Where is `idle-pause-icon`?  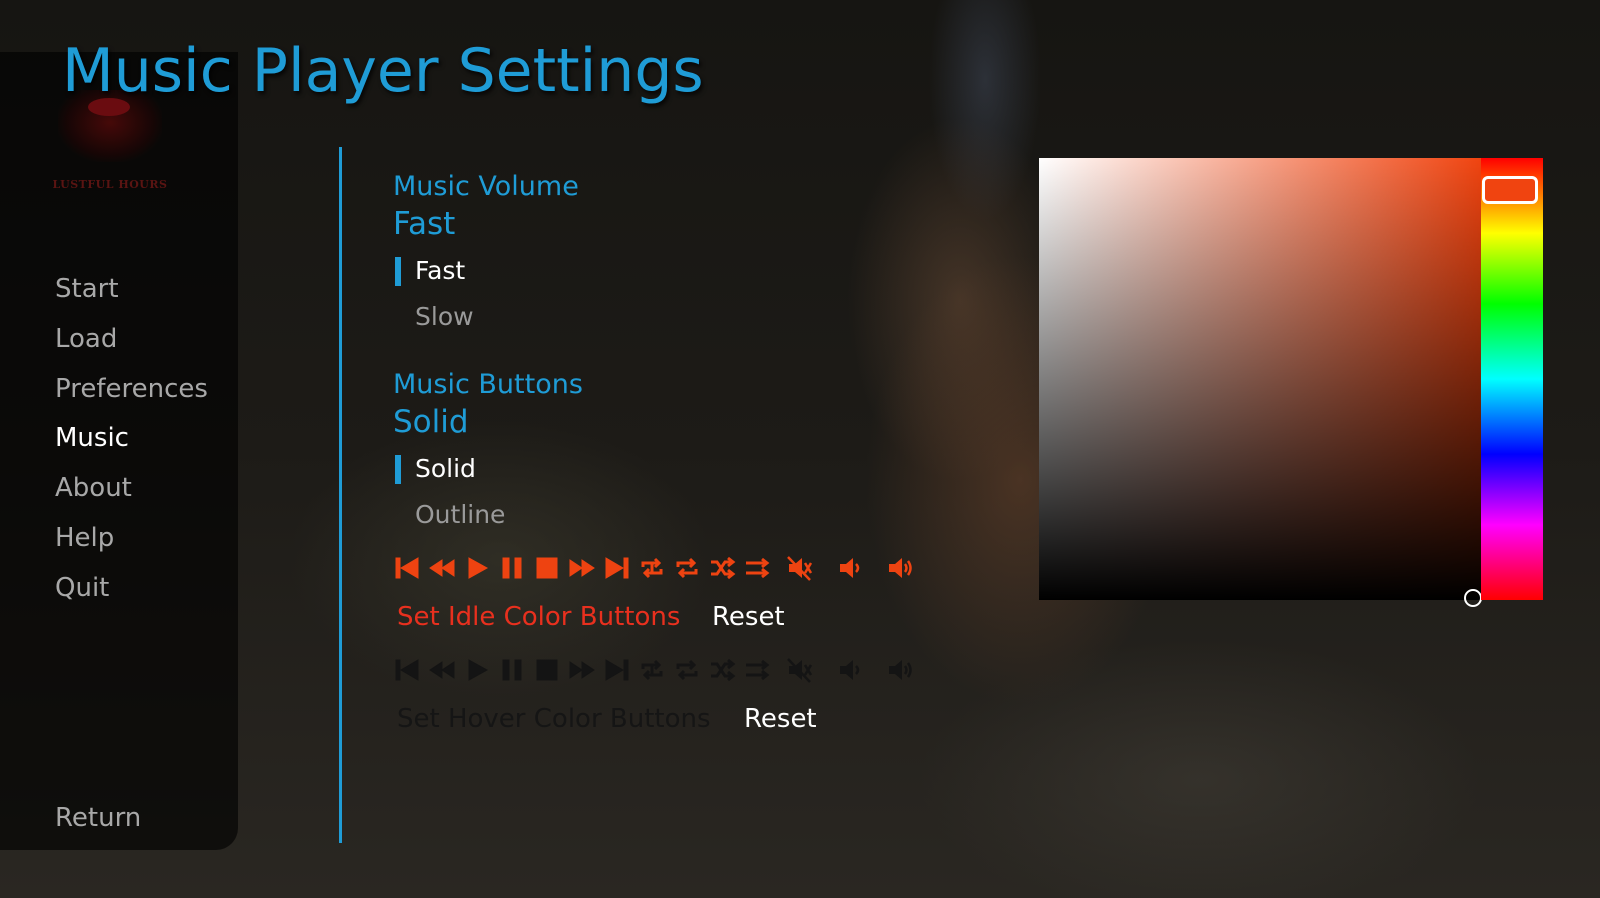
idle-pause-icon is located at coordinates (512, 568).